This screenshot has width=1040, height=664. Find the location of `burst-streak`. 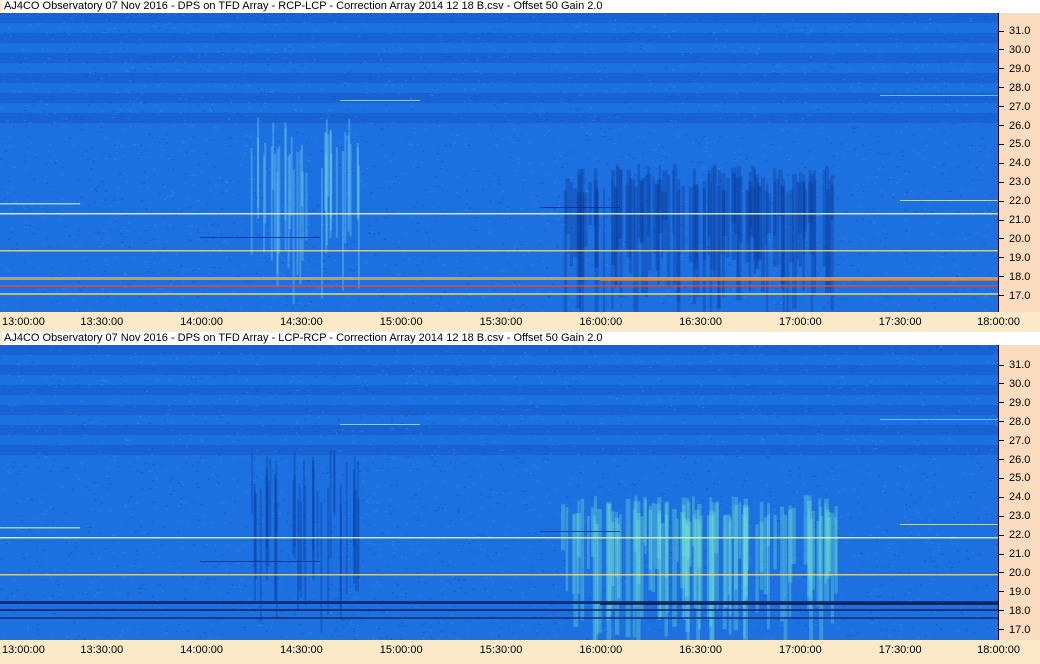

burst-streak is located at coordinates (582, 225).